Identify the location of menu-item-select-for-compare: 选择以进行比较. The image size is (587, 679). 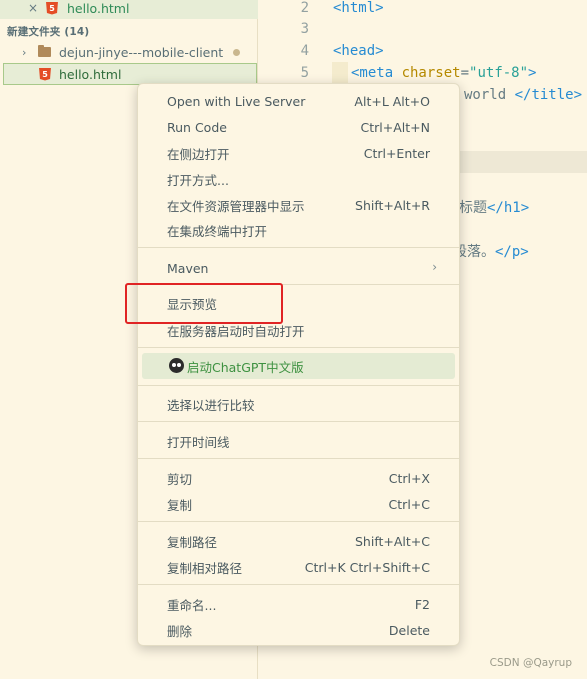
(298, 404).